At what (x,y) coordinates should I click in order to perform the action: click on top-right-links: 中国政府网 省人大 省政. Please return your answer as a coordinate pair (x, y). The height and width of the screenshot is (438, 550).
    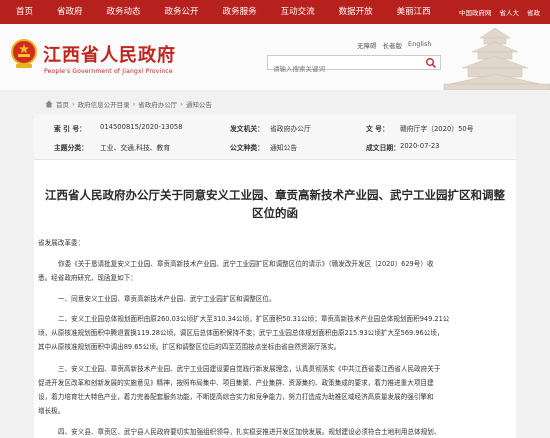
    Looking at the image, I should click on (504, 12).